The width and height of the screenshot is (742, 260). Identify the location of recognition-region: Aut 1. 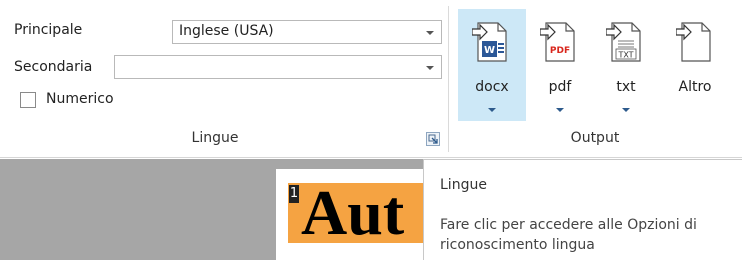
(363, 213).